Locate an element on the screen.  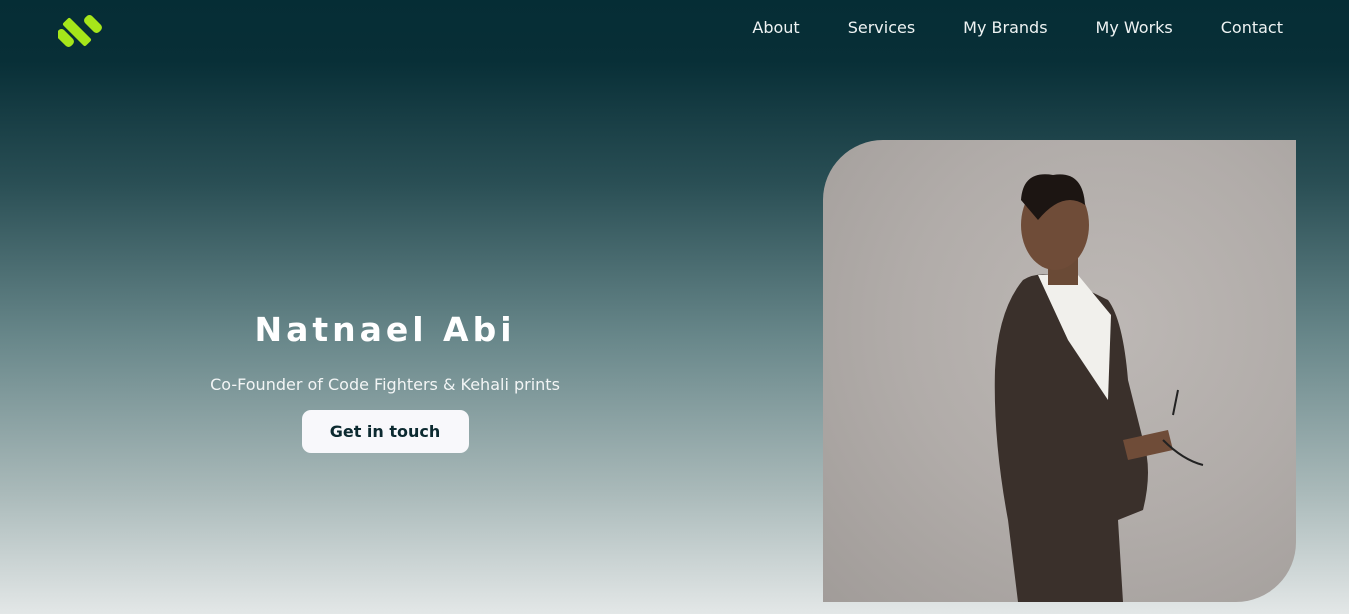
hero-name: Natnael Abi is located at coordinates (385, 329).